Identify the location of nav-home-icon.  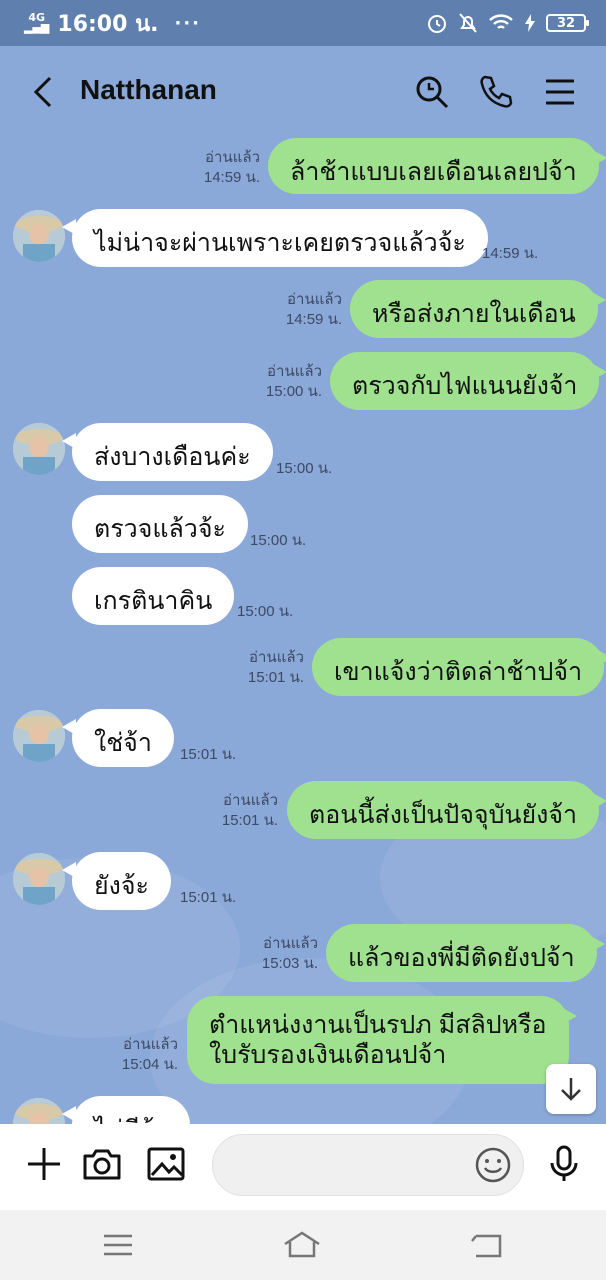
(302, 1245).